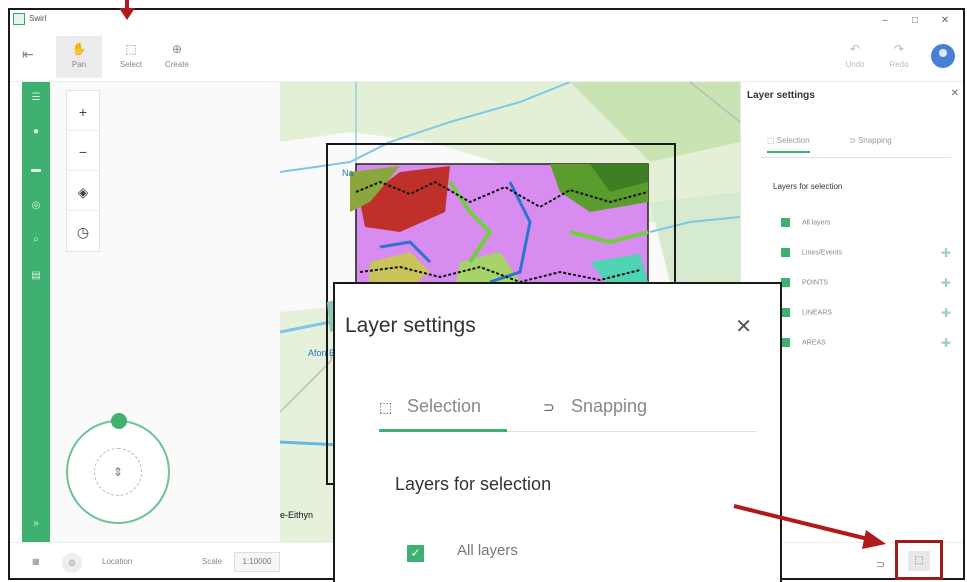  What do you see at coordinates (943, 56) in the screenshot?
I see `avatar` at bounding box center [943, 56].